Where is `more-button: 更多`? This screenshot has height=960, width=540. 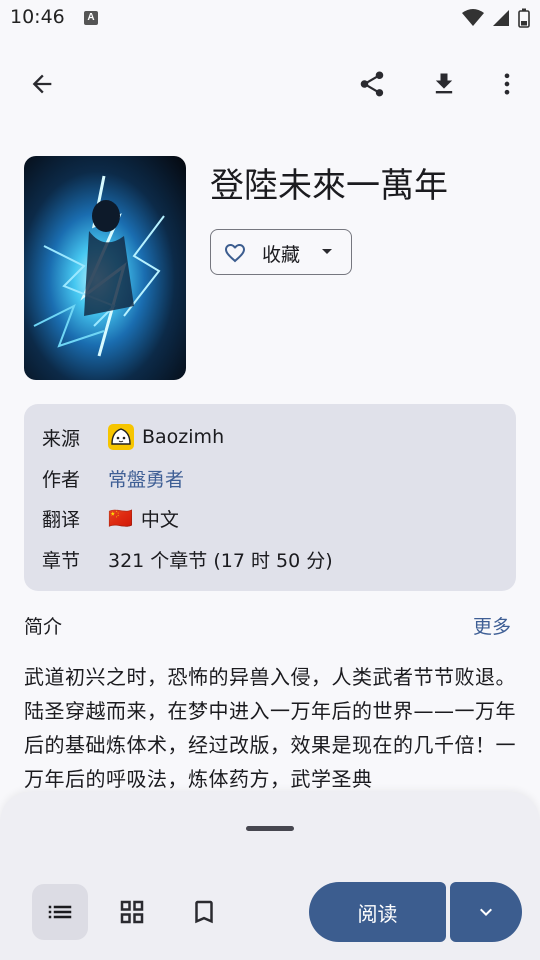
more-button: 更多 is located at coordinates (492, 625).